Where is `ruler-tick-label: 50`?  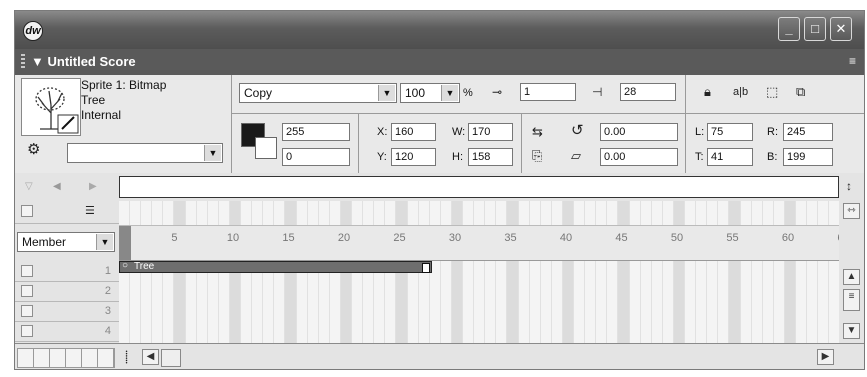 ruler-tick-label: 50 is located at coordinates (677, 238).